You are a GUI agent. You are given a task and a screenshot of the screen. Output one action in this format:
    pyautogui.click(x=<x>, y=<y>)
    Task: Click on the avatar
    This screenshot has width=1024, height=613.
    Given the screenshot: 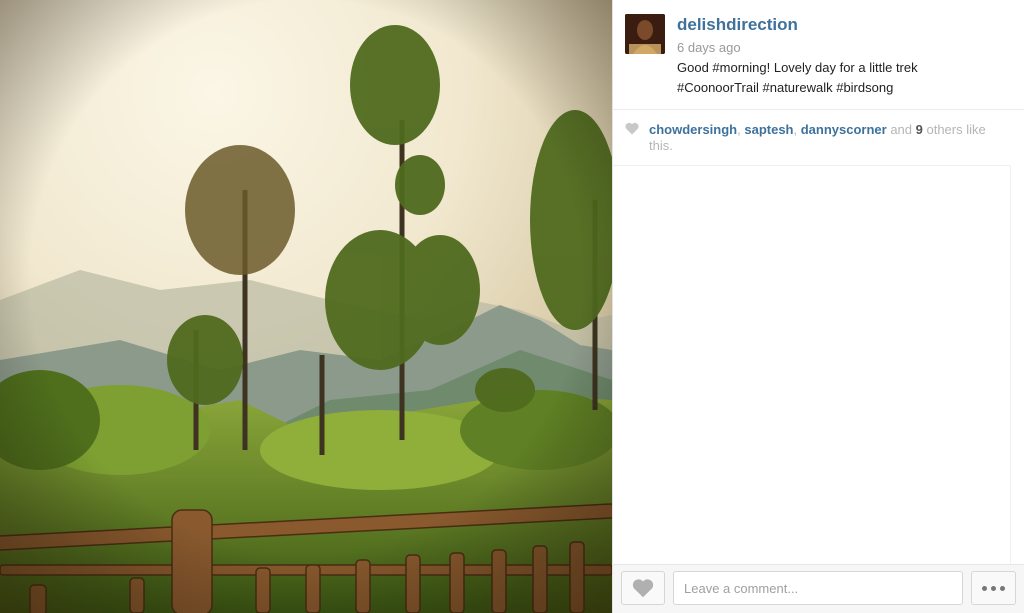 What is the action you would take?
    pyautogui.click(x=645, y=34)
    